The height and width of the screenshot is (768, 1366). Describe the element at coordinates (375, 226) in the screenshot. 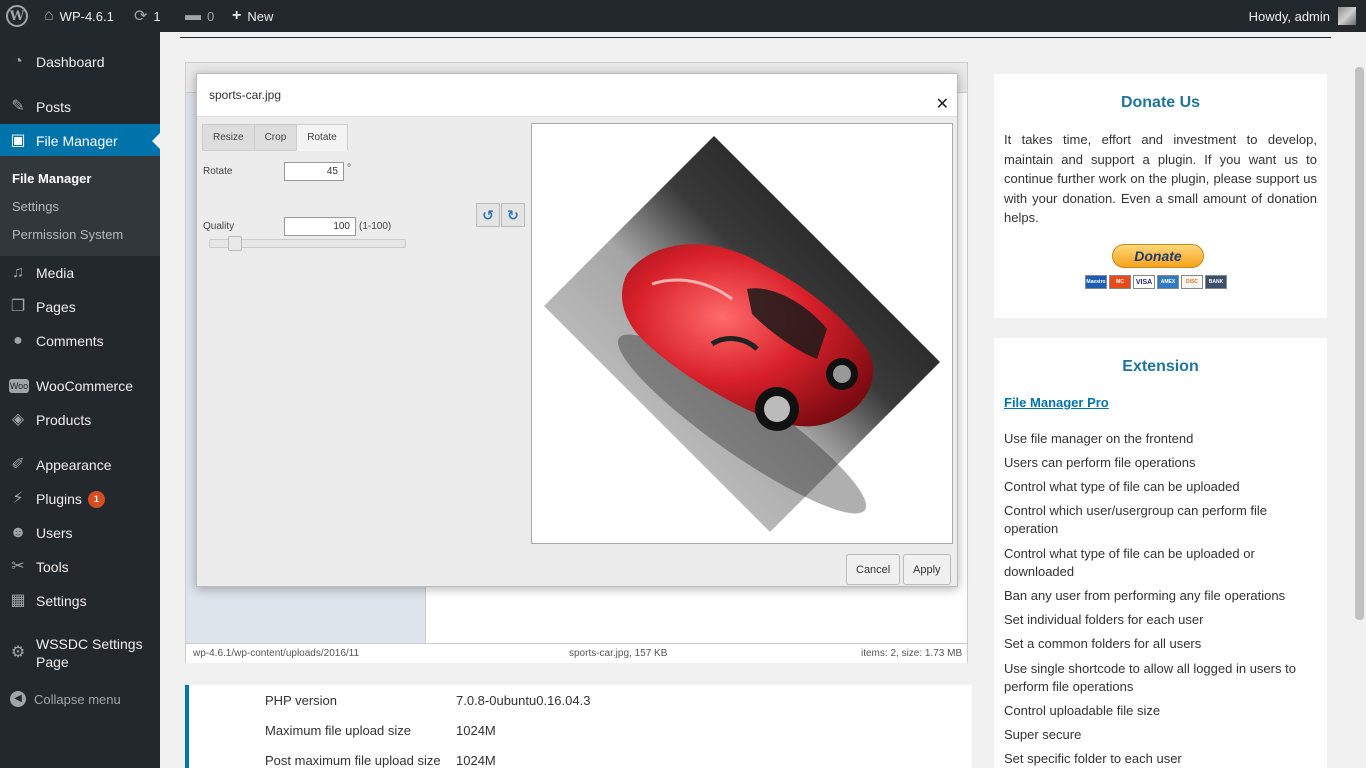

I see `quality-range-hint: (1-100)` at that location.